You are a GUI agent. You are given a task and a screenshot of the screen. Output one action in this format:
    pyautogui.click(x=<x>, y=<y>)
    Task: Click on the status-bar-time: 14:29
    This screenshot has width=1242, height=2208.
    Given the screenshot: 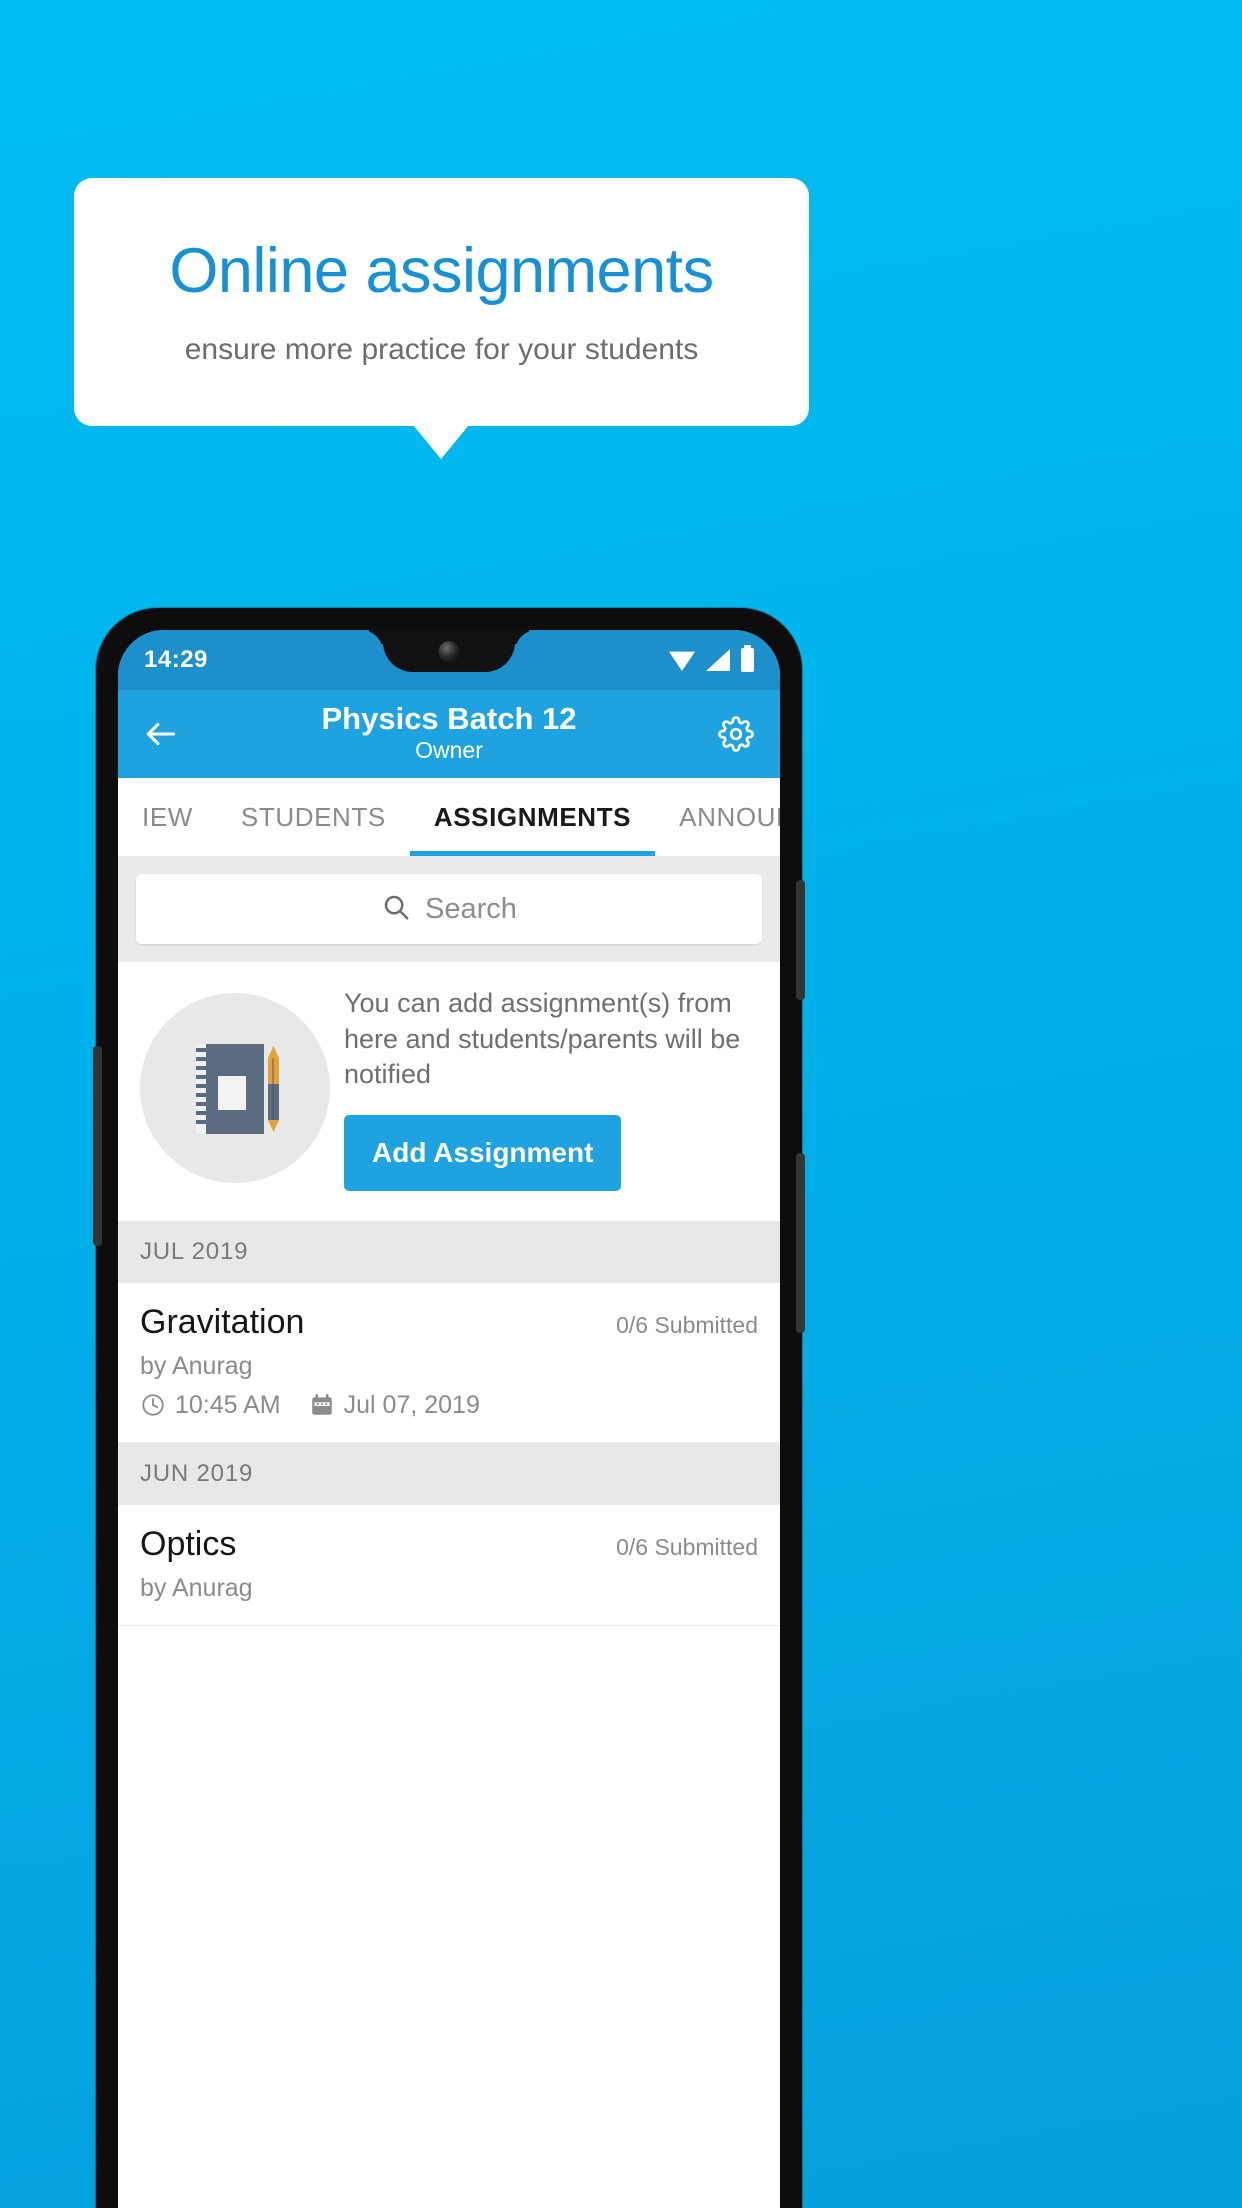 What is the action you would take?
    pyautogui.click(x=176, y=659)
    